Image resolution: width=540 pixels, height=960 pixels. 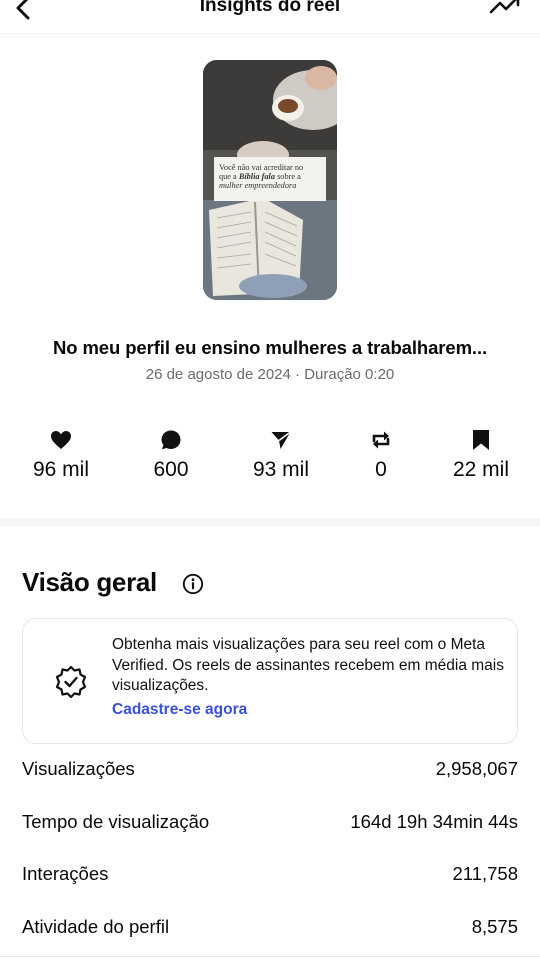 I want to click on shares-count: 93 mil, so click(x=281, y=469).